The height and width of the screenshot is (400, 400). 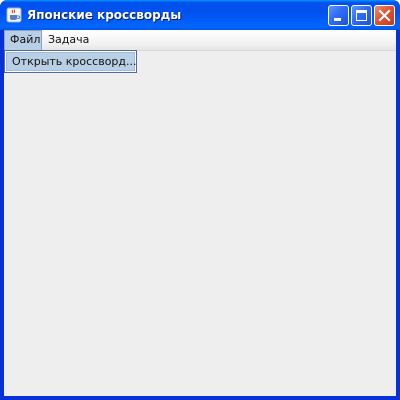 What do you see at coordinates (337, 19) in the screenshot?
I see `minimize-icon` at bounding box center [337, 19].